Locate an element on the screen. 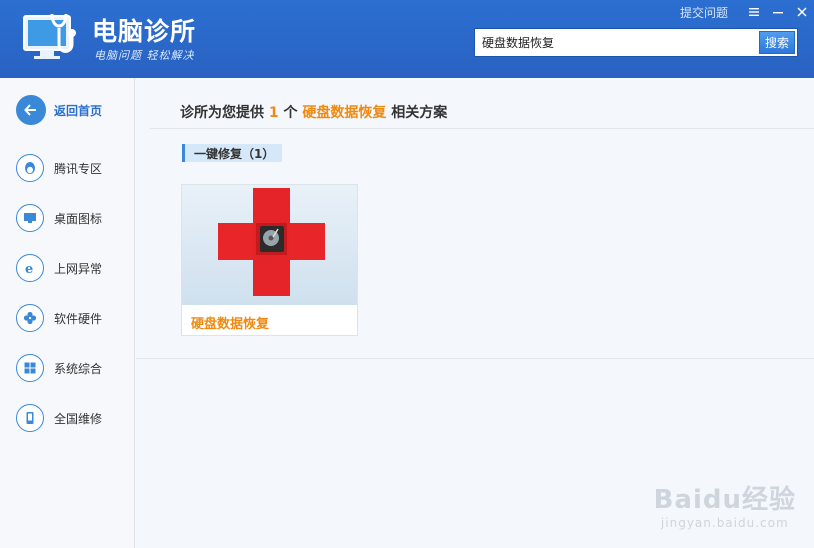 The height and width of the screenshot is (548, 814). sidebar-item-label: 软件硬件 is located at coordinates (78, 318).